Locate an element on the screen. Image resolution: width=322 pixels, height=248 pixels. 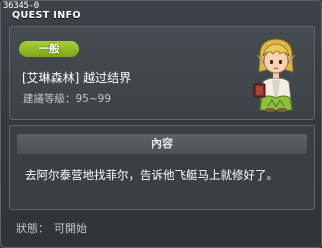
recommended-level: 建議等級：95~99 is located at coordinates (67, 99).